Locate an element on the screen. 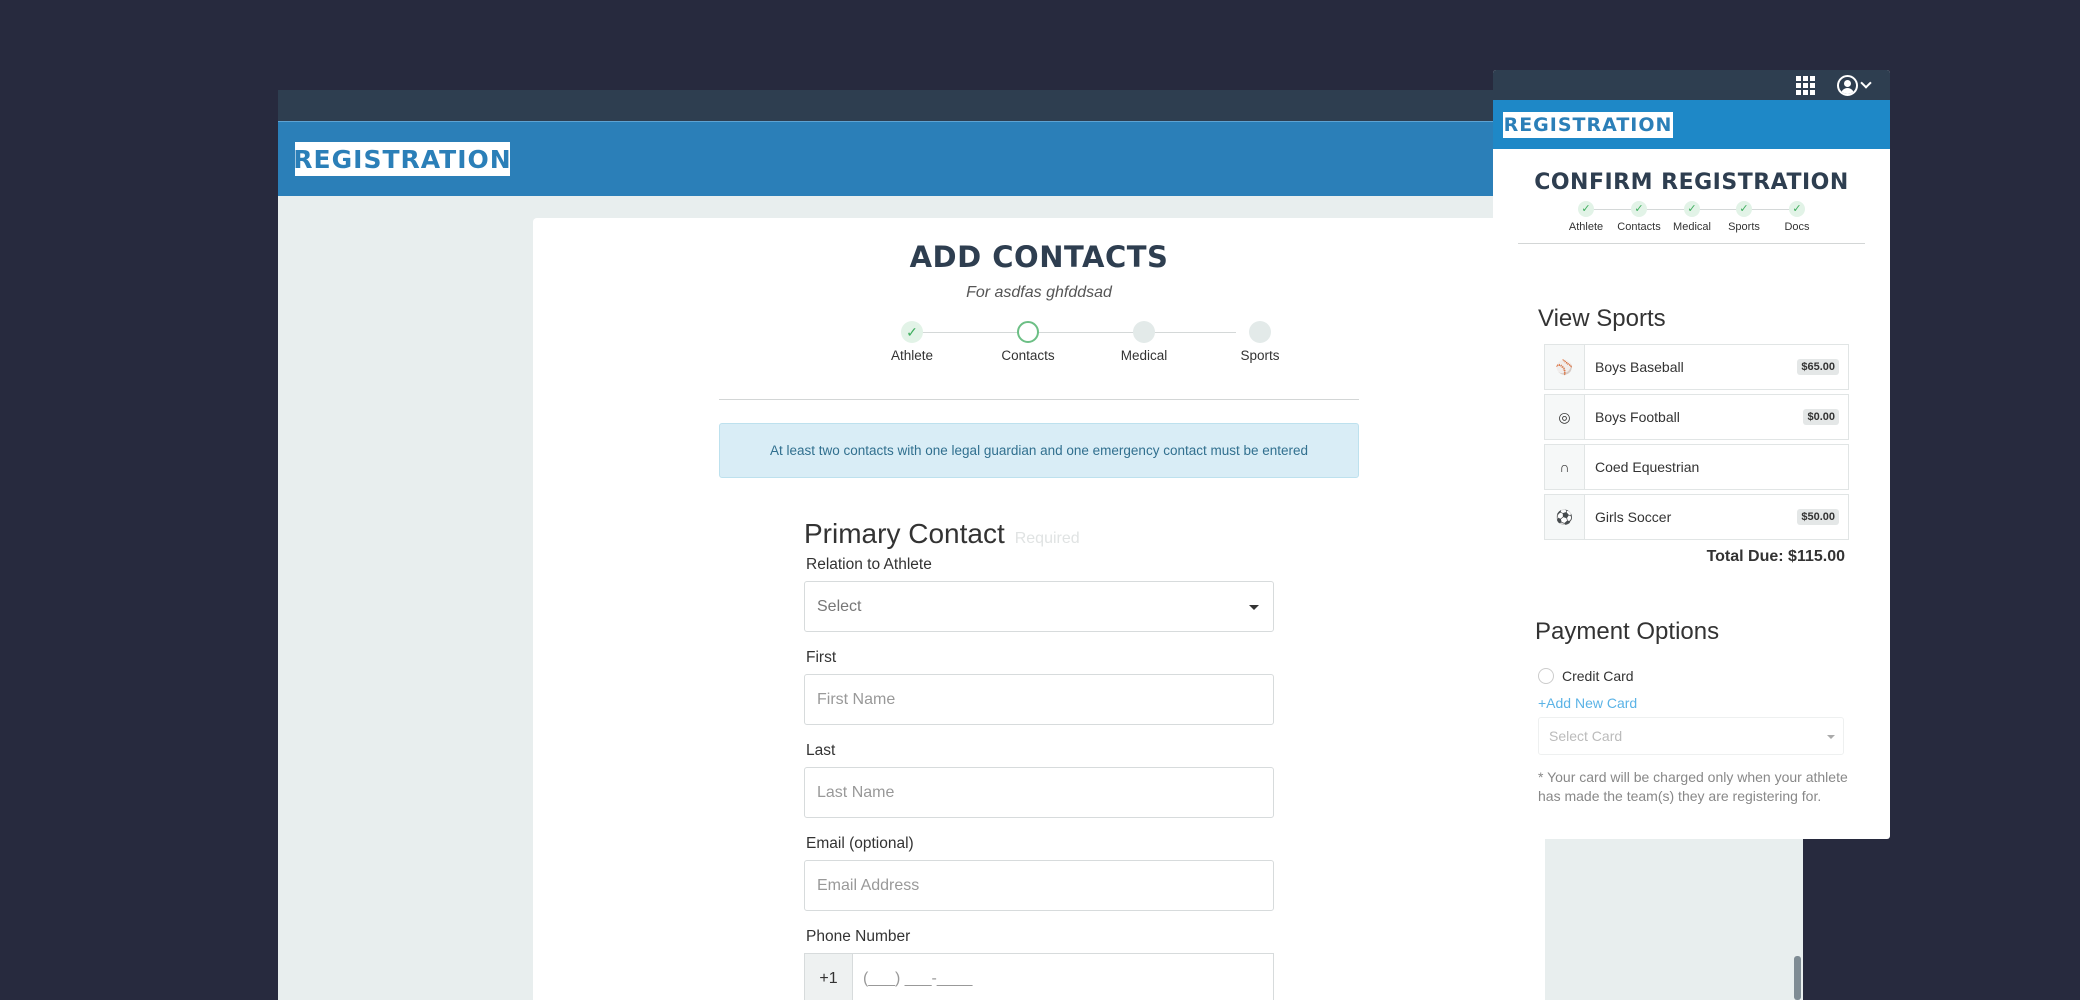  sport-name: Coed Equestrian is located at coordinates (1647, 467).